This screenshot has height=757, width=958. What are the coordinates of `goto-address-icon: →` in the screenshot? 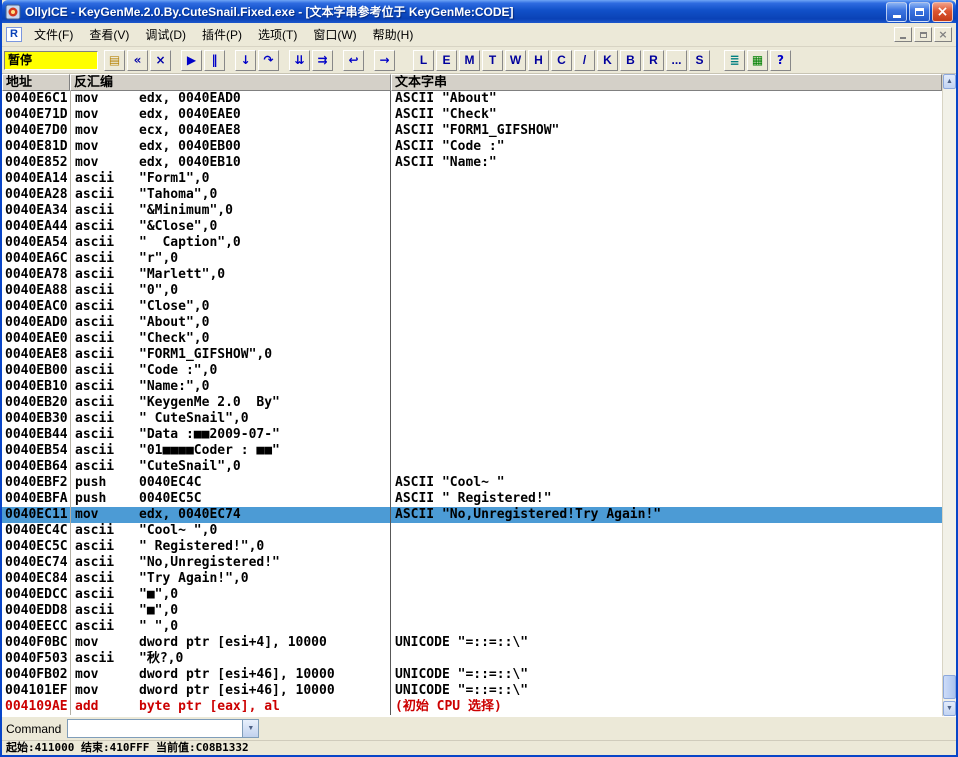 It's located at (384, 60).